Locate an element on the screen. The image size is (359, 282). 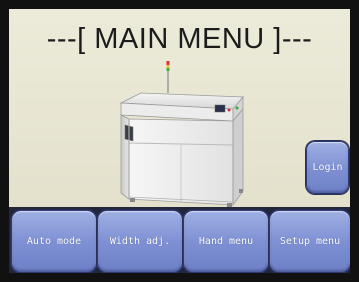
page-title: ---[ MAIN MENU ]--- is located at coordinates (179, 39).